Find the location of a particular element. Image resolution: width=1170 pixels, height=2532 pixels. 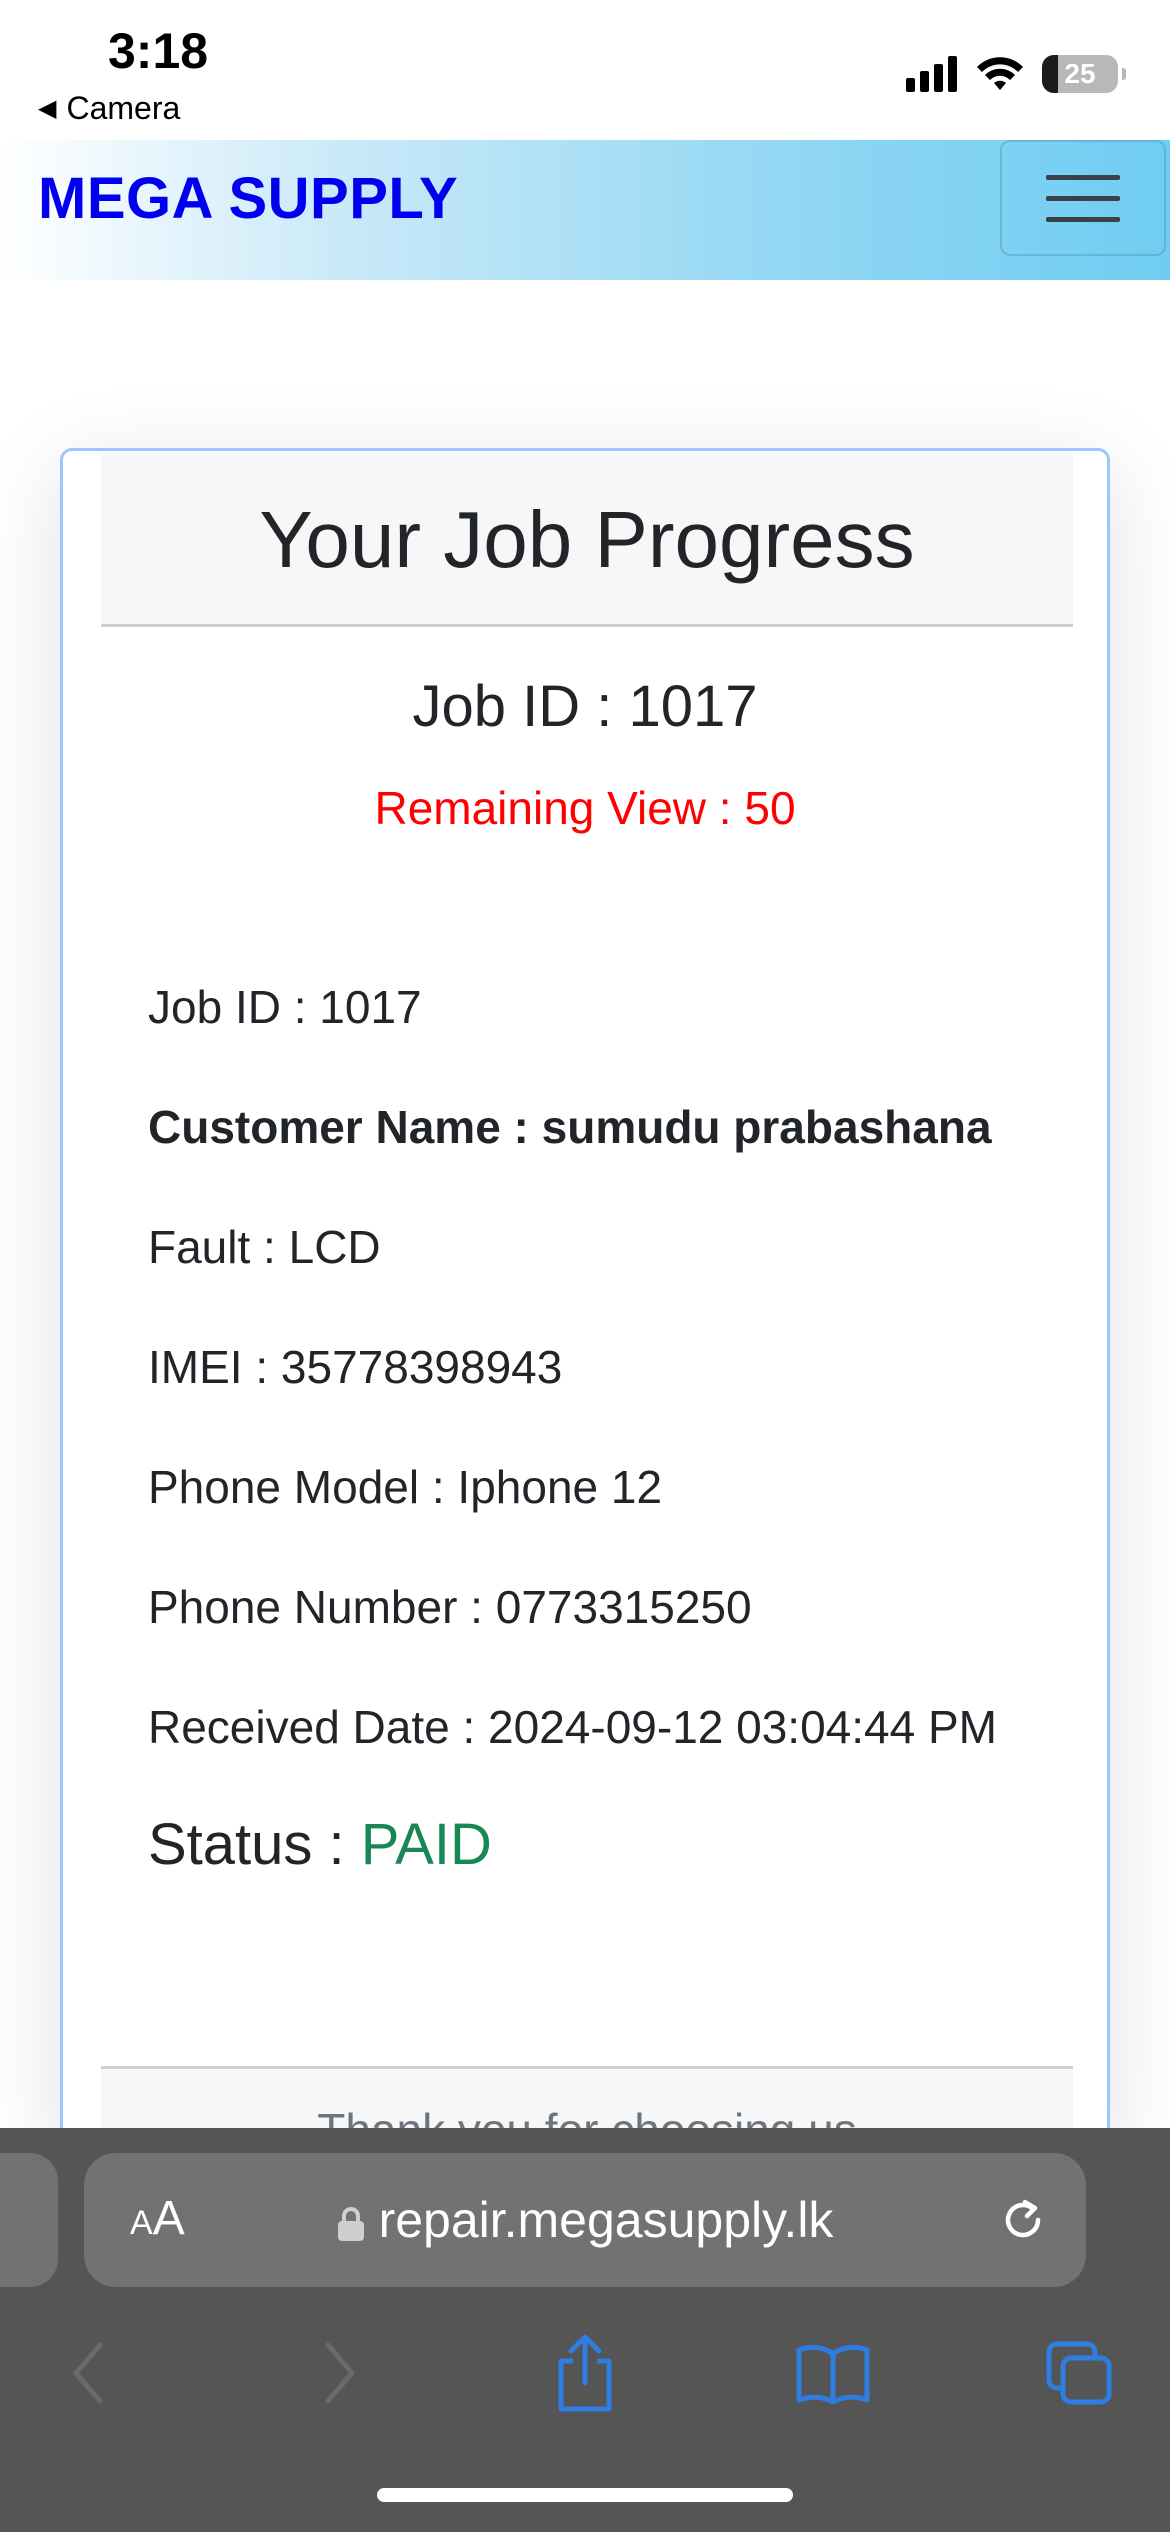

brand-logo-text: MEGA SUPPLY is located at coordinates (248, 198).